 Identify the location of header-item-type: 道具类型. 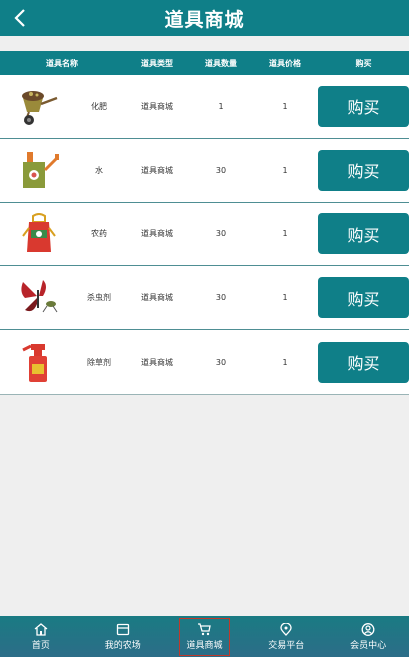
(157, 63).